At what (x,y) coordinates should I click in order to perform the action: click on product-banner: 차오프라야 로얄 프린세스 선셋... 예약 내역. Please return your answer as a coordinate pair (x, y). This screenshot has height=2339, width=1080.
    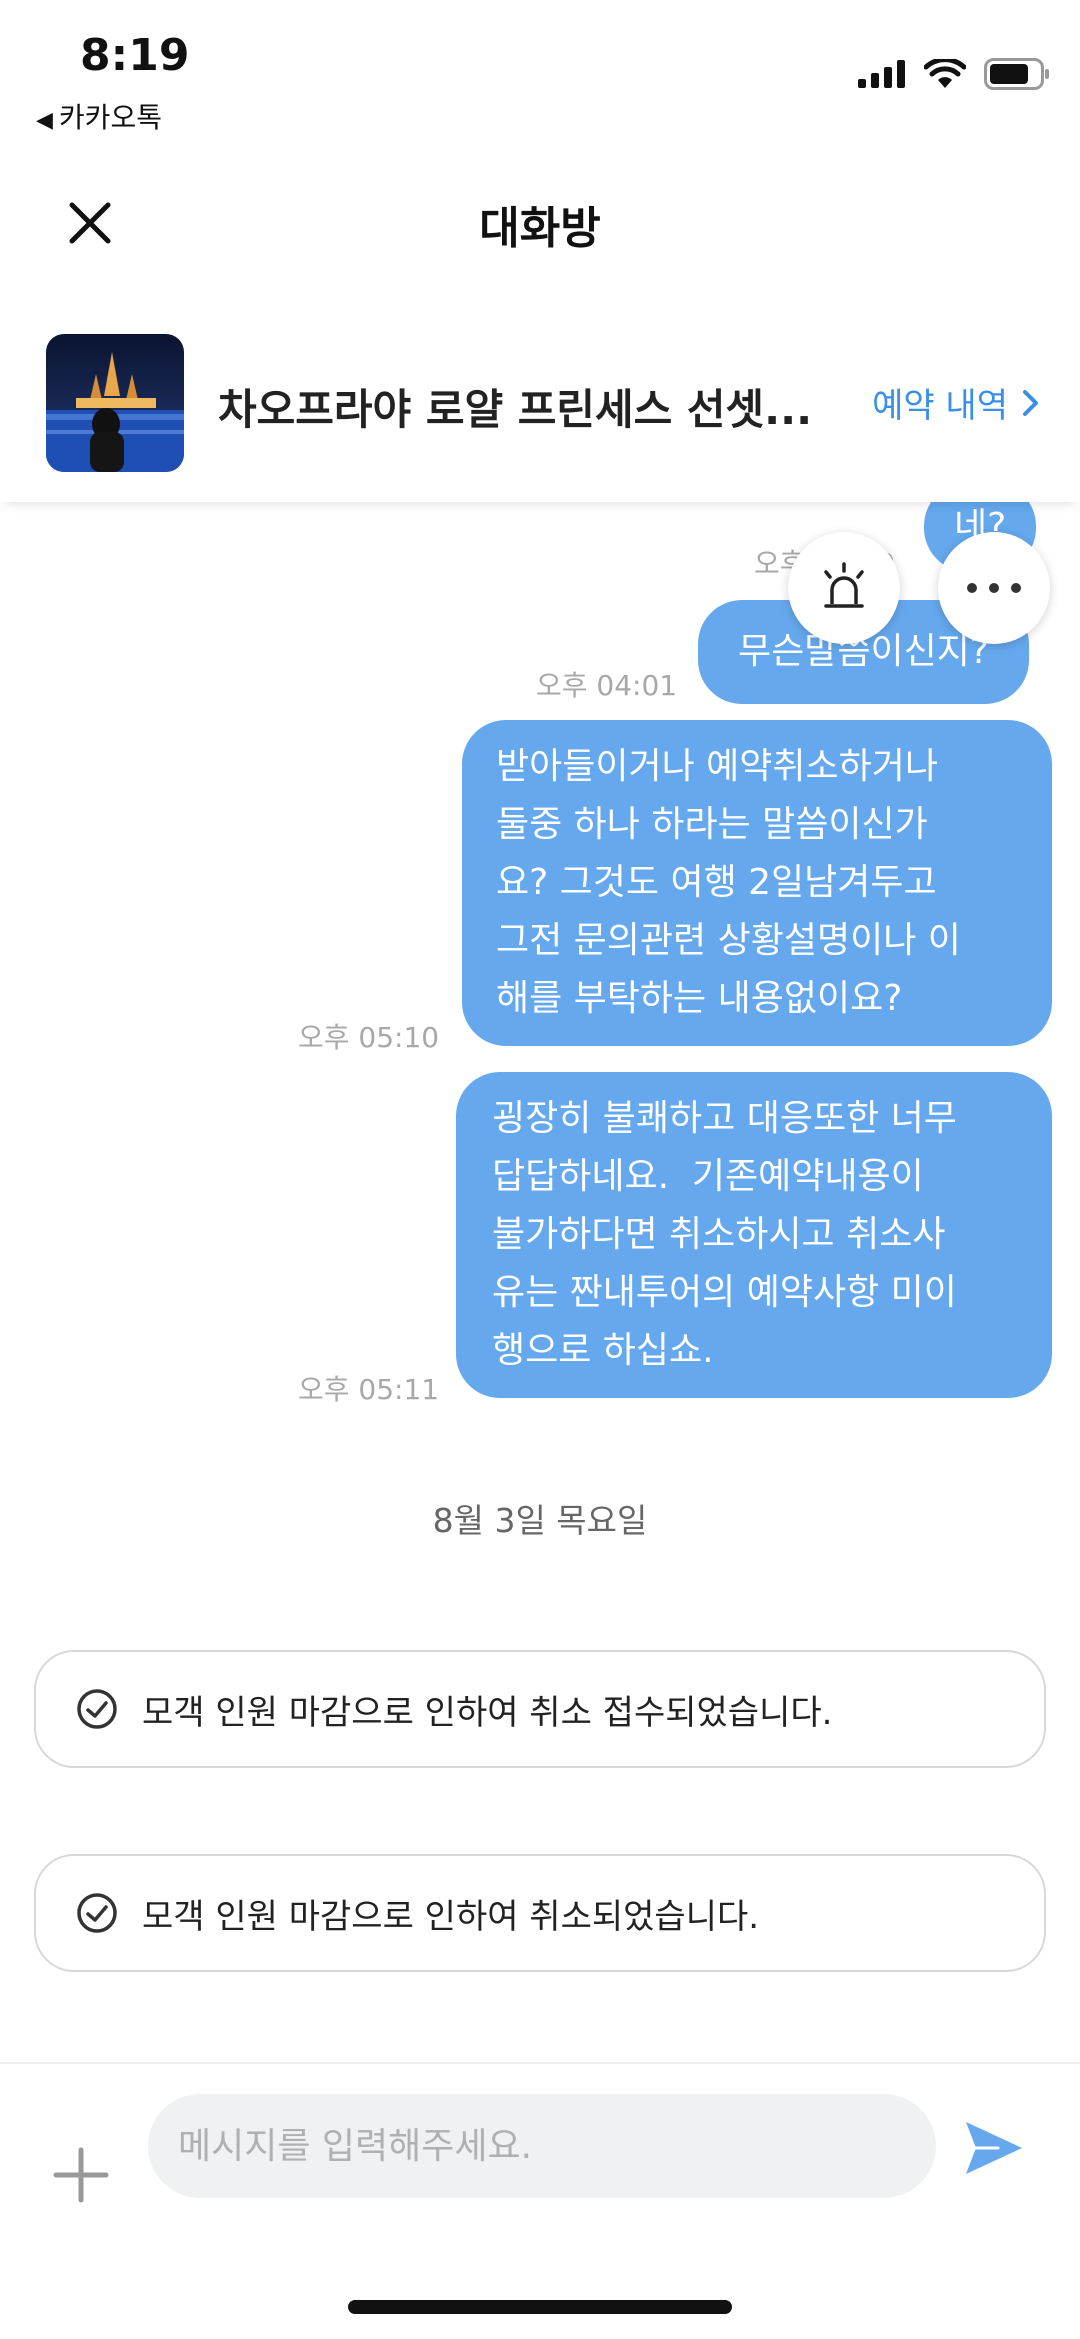
    Looking at the image, I should click on (540, 406).